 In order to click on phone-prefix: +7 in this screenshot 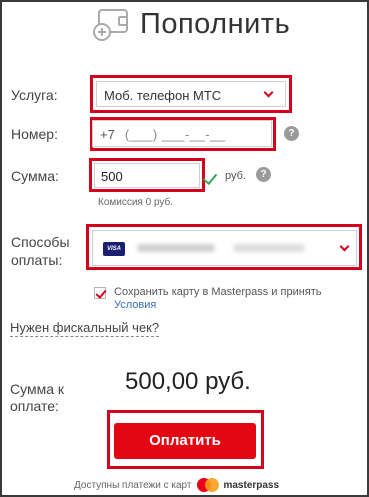, I will do `click(107, 134)`.